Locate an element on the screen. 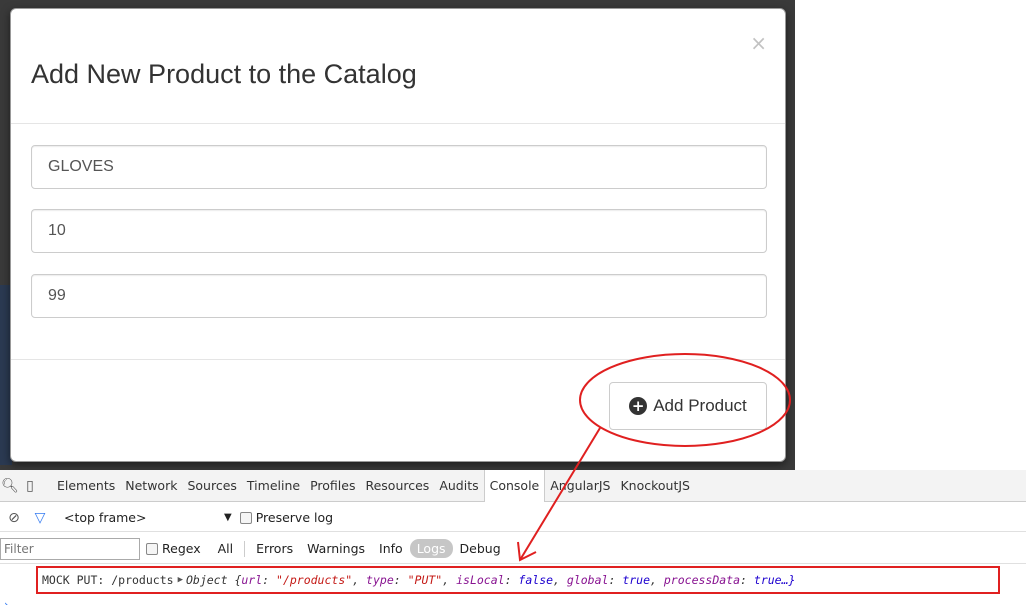  console-prompt-icon: › is located at coordinates (6, 601).